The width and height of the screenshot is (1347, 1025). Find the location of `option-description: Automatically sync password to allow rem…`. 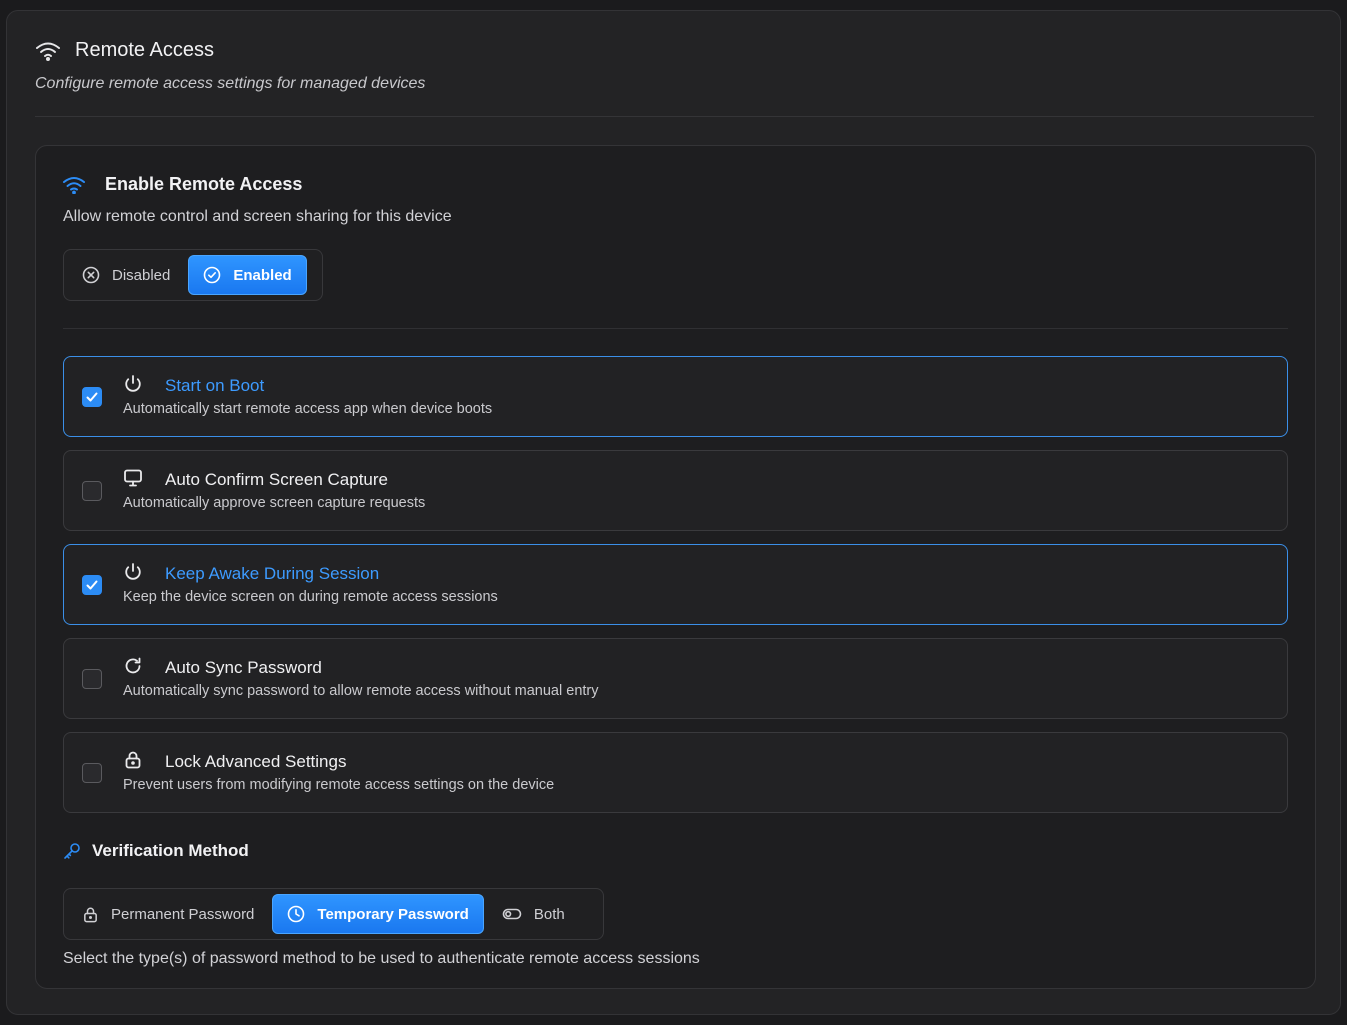

option-description: Automatically sync password to allow rem… is located at coordinates (361, 691).